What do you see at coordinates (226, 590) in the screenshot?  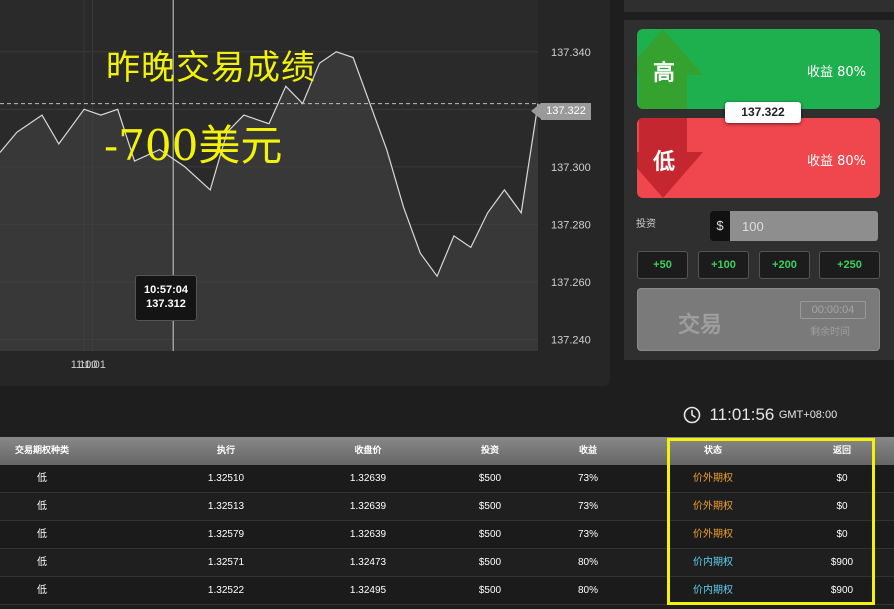 I see `table-cell: 1.32522` at bounding box center [226, 590].